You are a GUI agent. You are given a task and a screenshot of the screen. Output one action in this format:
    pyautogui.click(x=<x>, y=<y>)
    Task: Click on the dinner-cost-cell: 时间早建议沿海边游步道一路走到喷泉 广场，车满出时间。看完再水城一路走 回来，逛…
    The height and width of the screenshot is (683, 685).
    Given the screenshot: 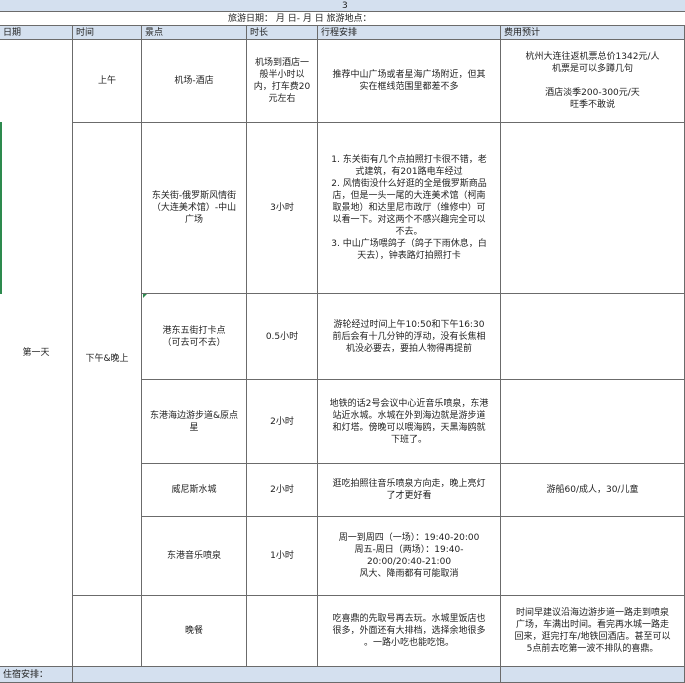 What is the action you would take?
    pyautogui.click(x=593, y=631)
    